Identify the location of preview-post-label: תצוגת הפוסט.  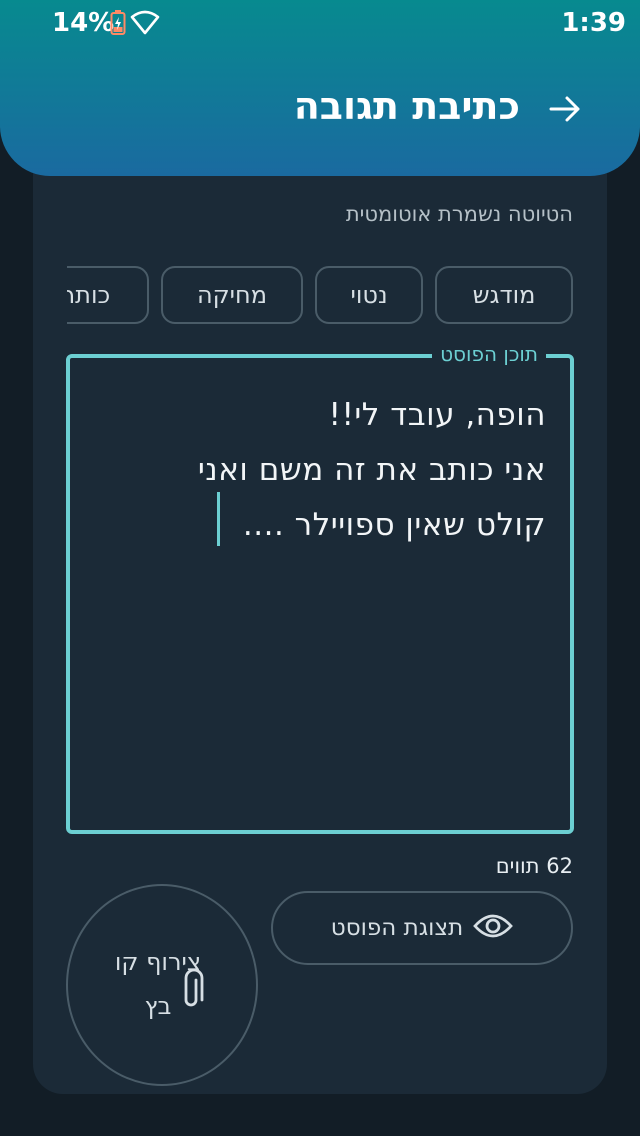
(397, 928).